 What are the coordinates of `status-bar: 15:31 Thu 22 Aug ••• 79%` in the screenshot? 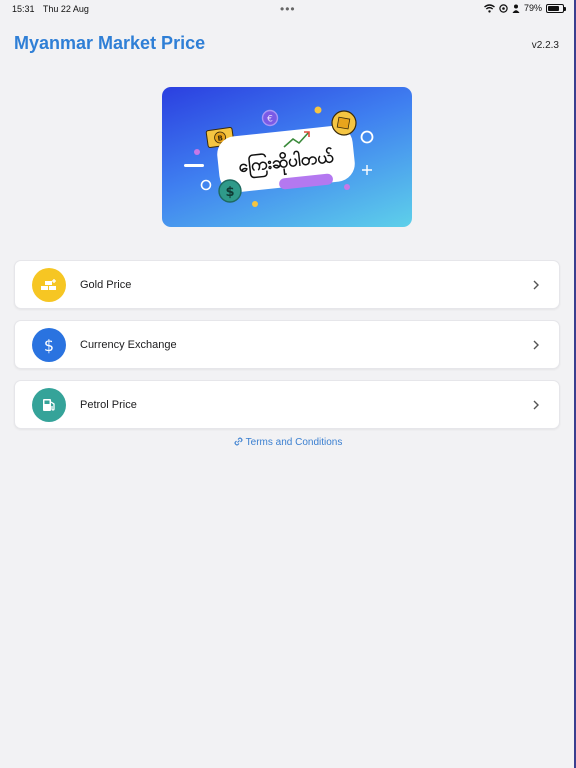 It's located at (288, 9).